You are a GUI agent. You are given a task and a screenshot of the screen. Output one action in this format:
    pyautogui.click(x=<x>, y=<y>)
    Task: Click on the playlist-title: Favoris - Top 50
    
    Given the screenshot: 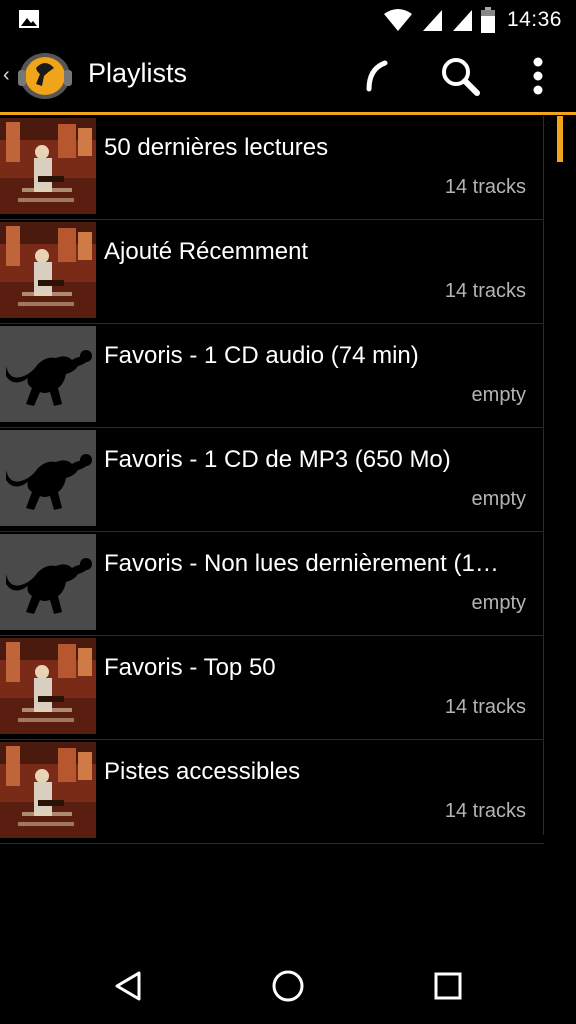 What is the action you would take?
    pyautogui.click(x=190, y=667)
    